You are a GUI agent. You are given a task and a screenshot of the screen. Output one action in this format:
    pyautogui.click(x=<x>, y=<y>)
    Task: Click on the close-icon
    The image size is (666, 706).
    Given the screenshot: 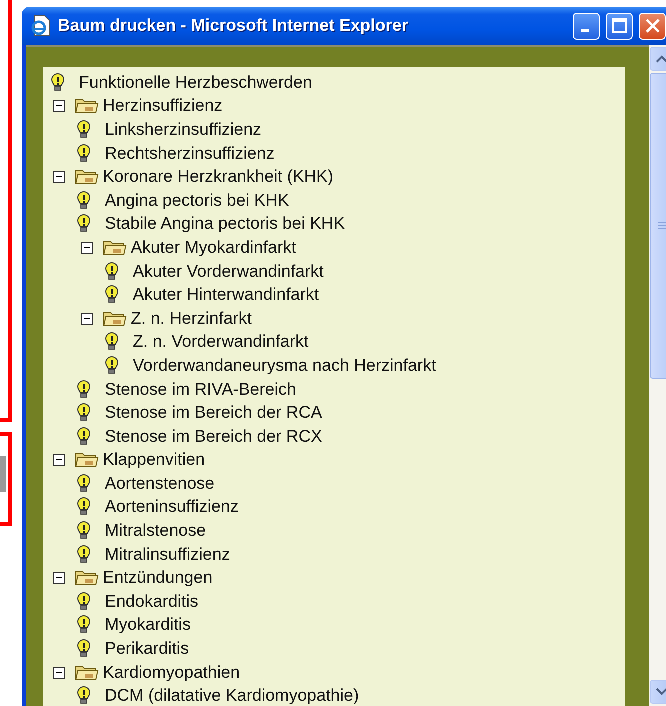 What is the action you would take?
    pyautogui.click(x=652, y=26)
    